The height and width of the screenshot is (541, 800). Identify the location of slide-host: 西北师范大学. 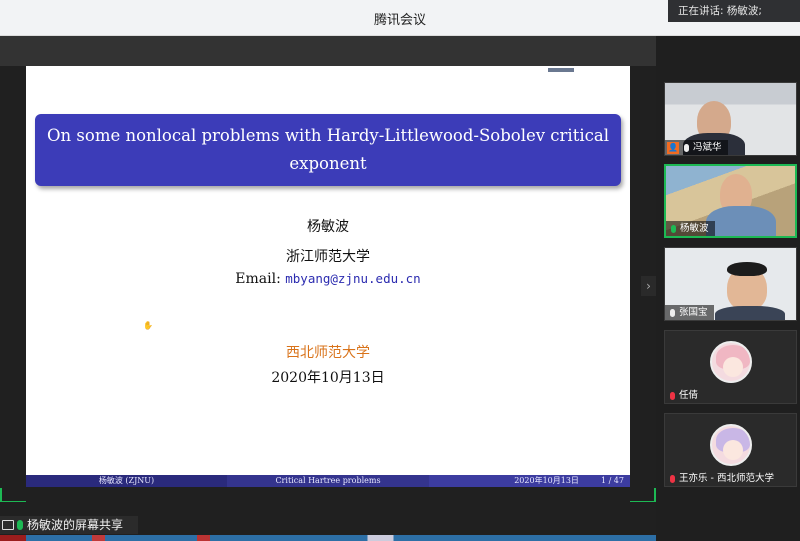
(328, 353).